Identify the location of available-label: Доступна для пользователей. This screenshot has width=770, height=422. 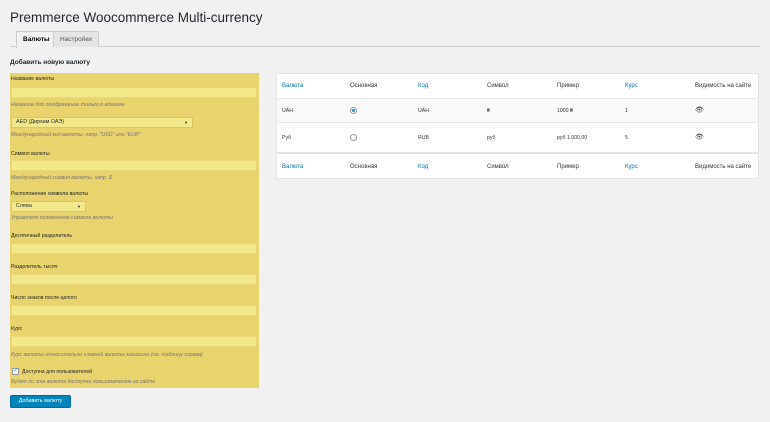
(57, 372).